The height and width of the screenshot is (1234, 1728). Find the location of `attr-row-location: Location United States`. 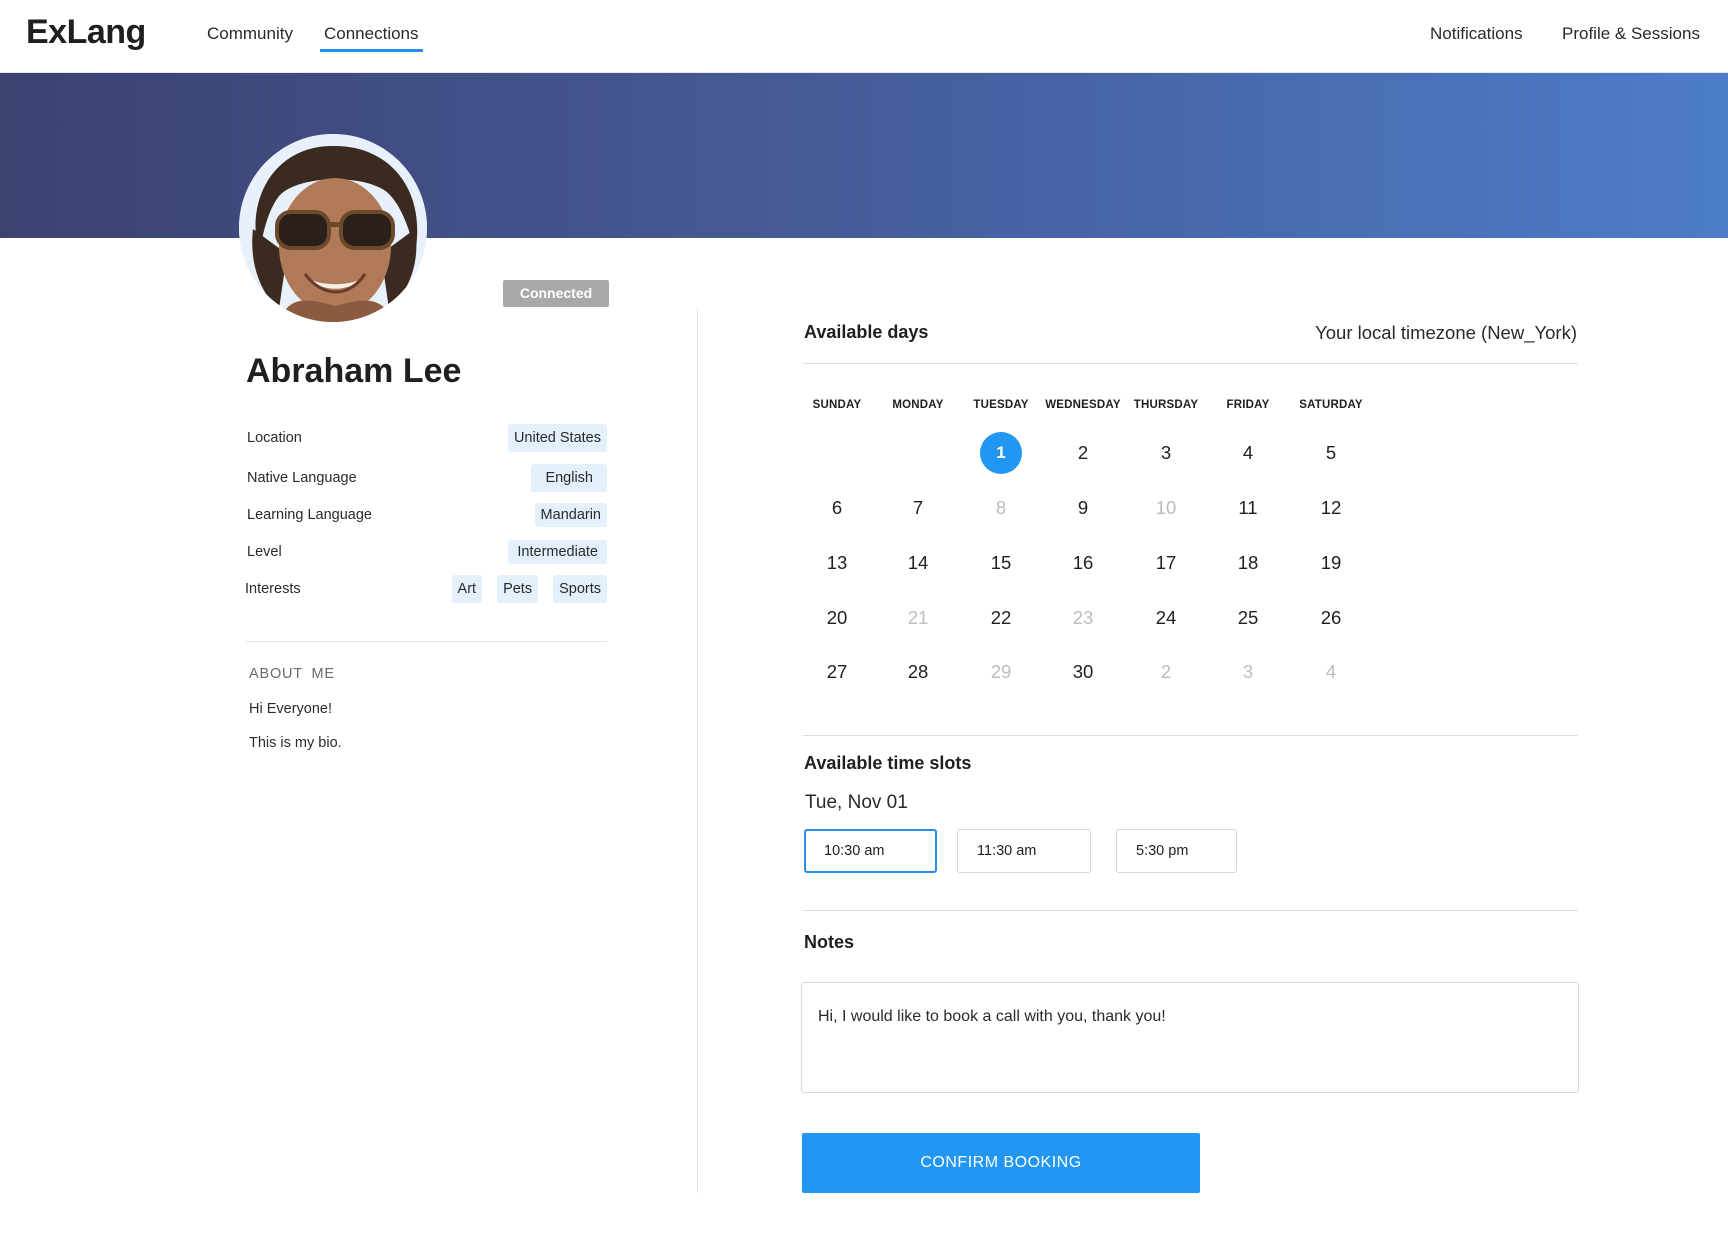

attr-row-location: Location United States is located at coordinates (427, 439).